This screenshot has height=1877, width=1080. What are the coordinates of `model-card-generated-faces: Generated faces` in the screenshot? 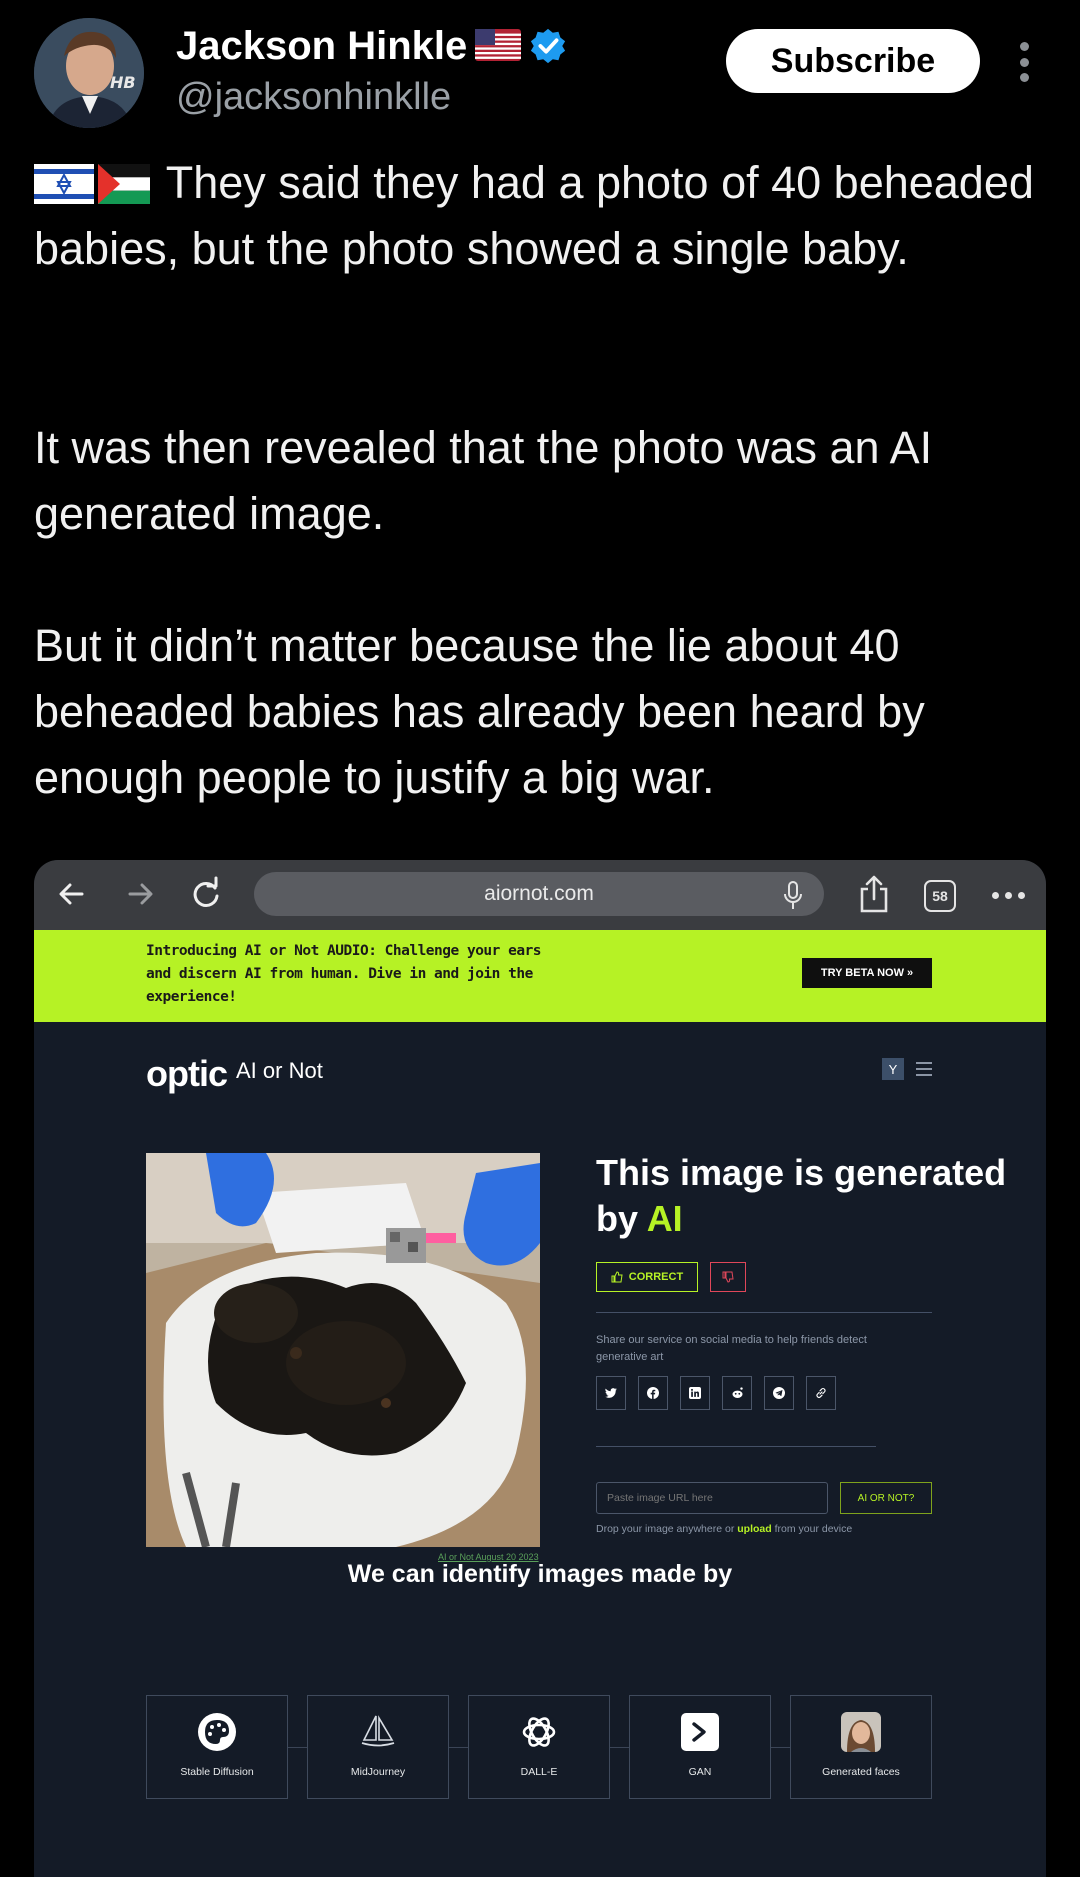 It's located at (861, 1747).